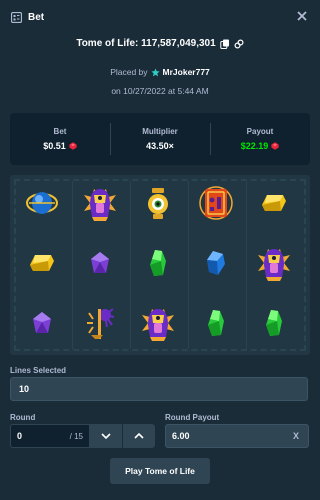 This screenshot has height=500, width=320. I want to click on chevron-down-icon, so click(106, 436).